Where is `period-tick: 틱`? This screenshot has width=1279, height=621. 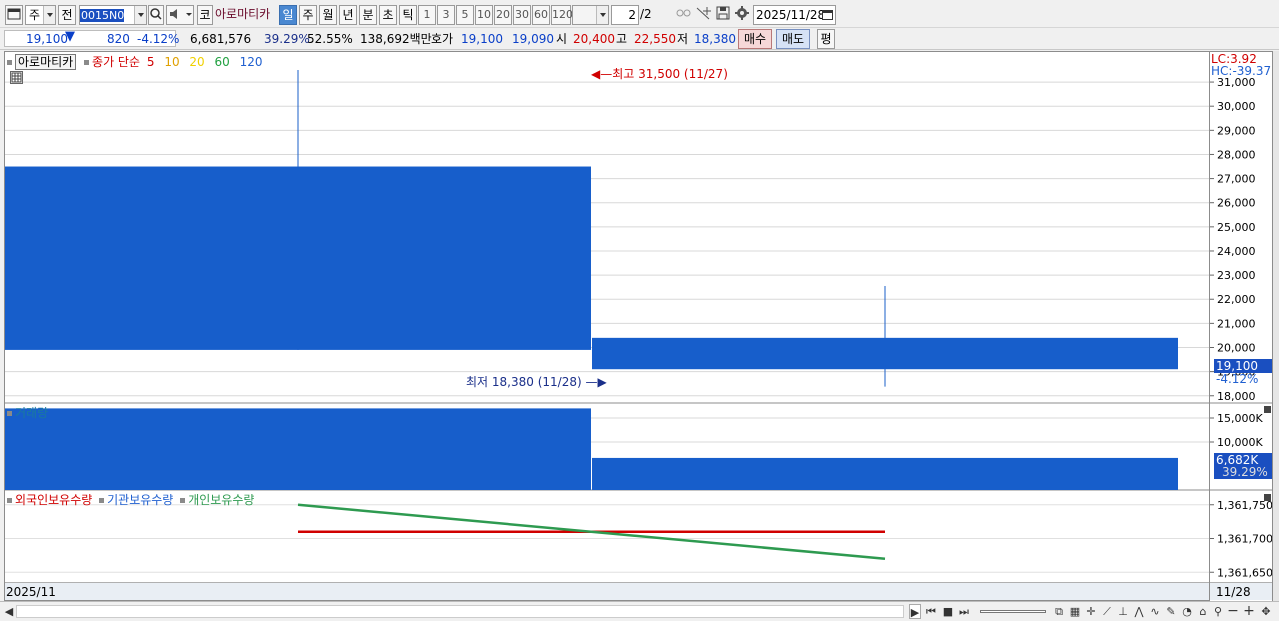
period-tick: 틱 is located at coordinates (408, 15).